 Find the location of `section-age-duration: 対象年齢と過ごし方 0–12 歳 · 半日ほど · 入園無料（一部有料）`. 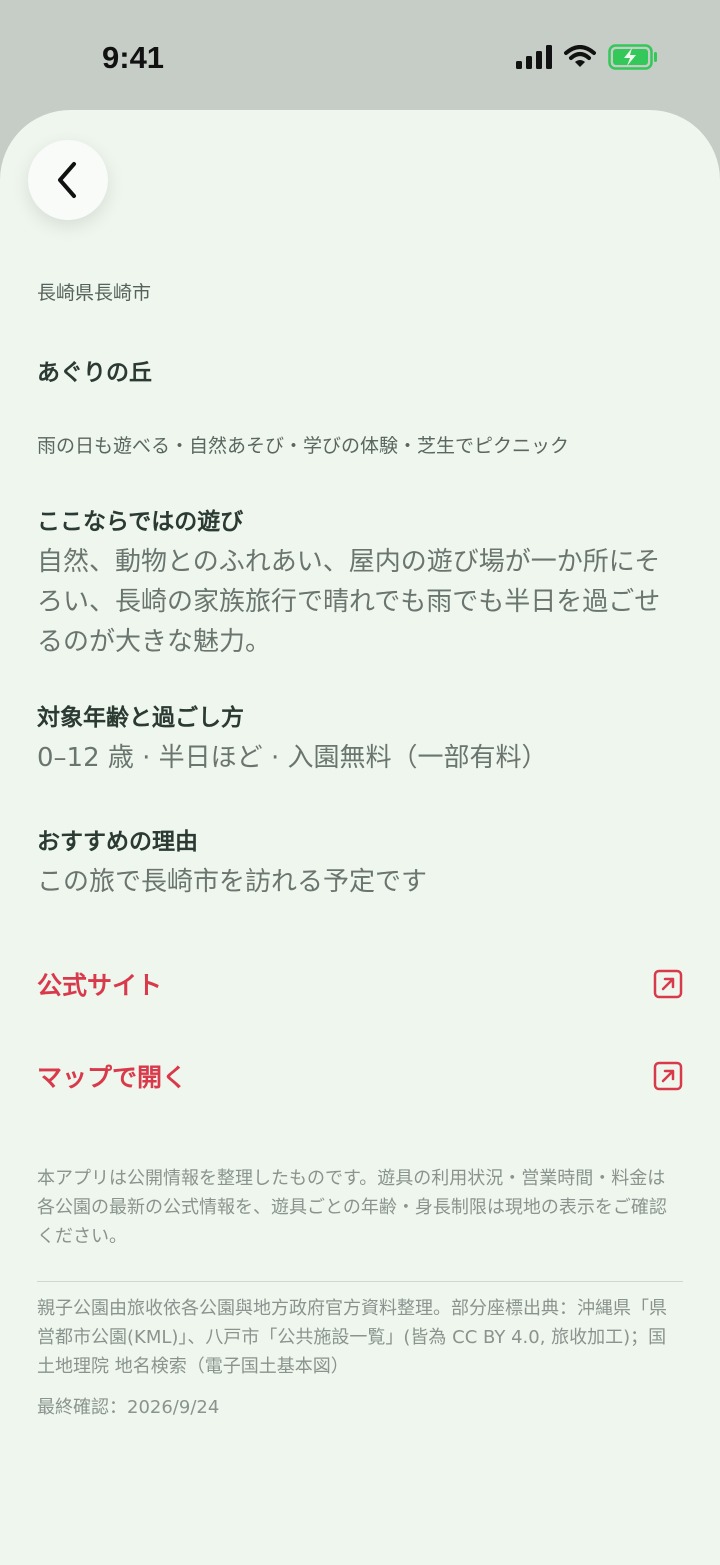

section-age-duration: 対象年齢と過ごし方 0–12 歳 · 半日ほど · 入園無料（一部有料） is located at coordinates (360, 738).